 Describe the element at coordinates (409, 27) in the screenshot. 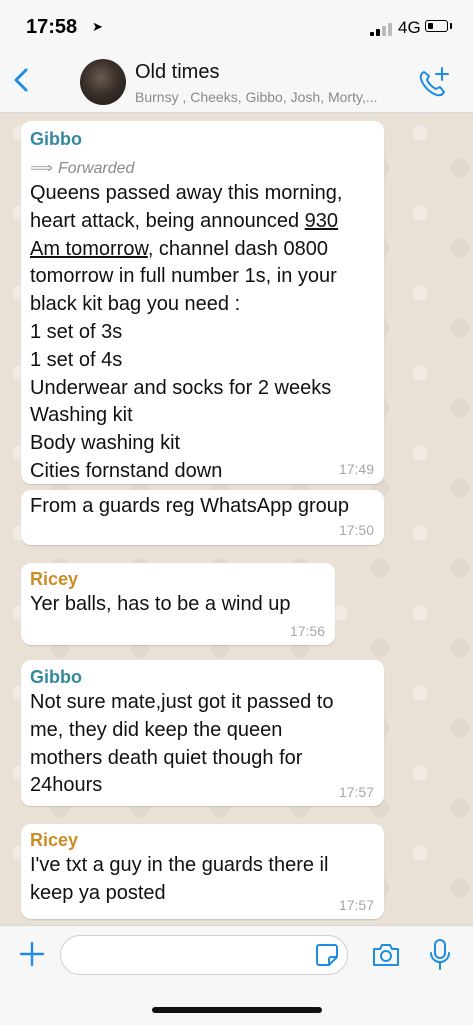

I see `network-type: 4G` at that location.